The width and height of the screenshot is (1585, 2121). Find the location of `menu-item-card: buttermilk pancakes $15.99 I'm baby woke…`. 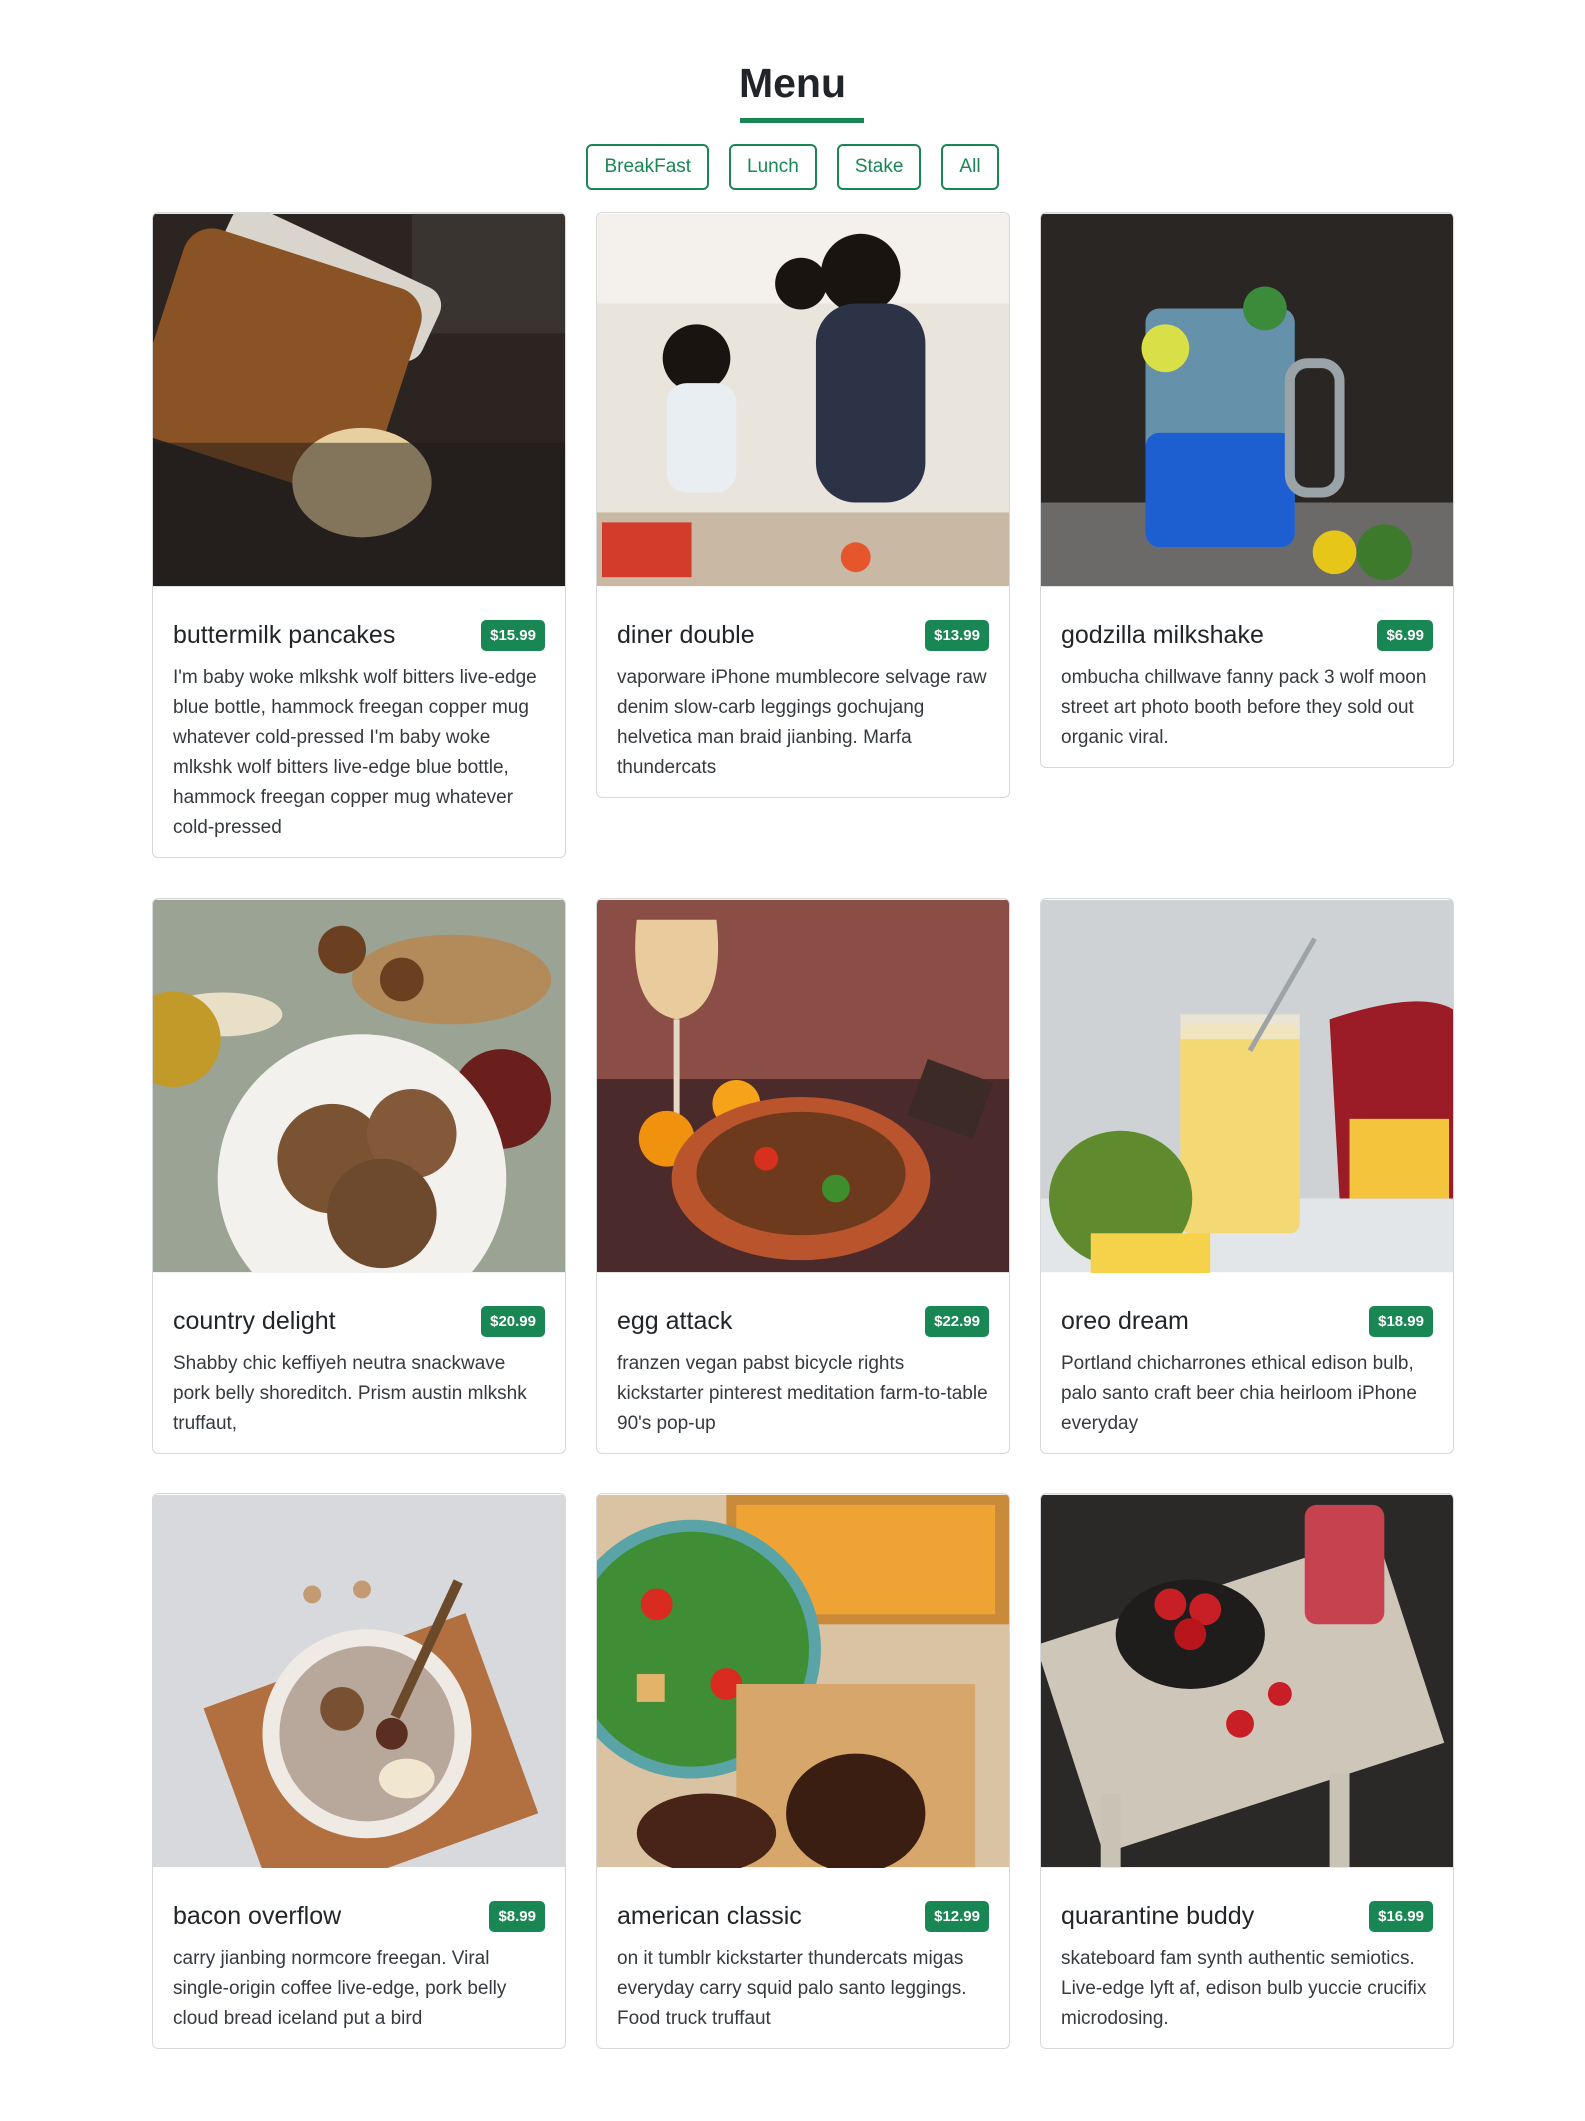

menu-item-card: buttermilk pancakes $15.99 I'm baby woke… is located at coordinates (359, 535).